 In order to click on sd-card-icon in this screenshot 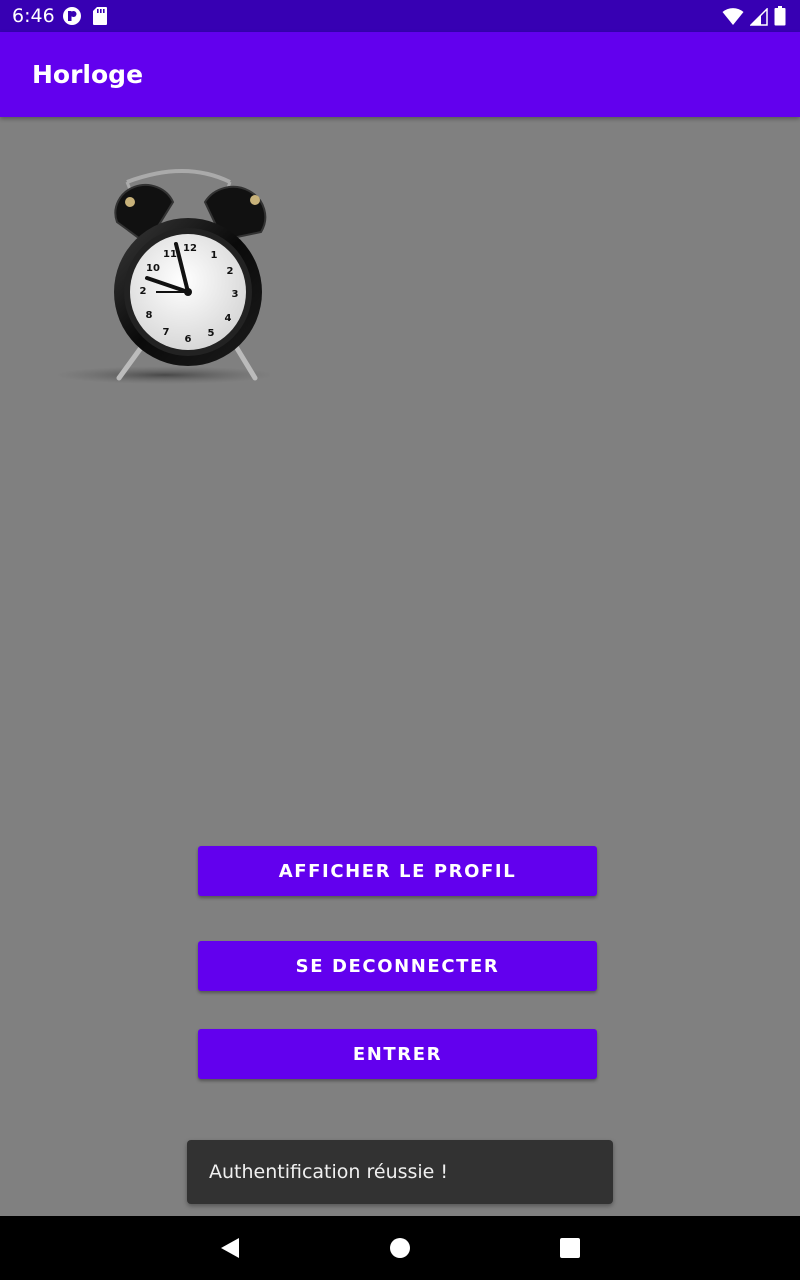, I will do `click(100, 18)`.